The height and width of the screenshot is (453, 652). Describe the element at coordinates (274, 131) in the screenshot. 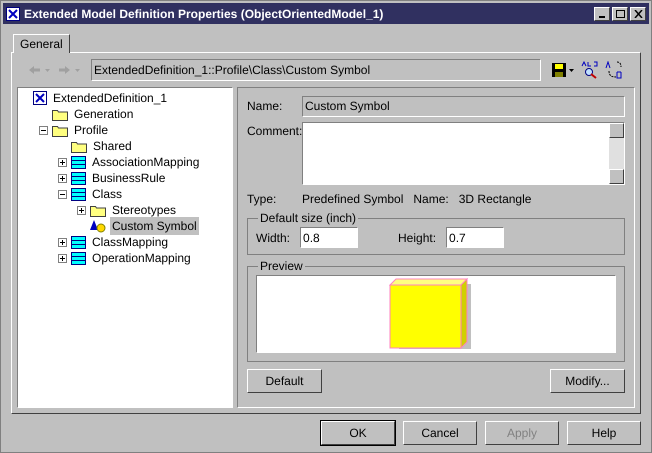

I see `comment-label: Comment:` at that location.